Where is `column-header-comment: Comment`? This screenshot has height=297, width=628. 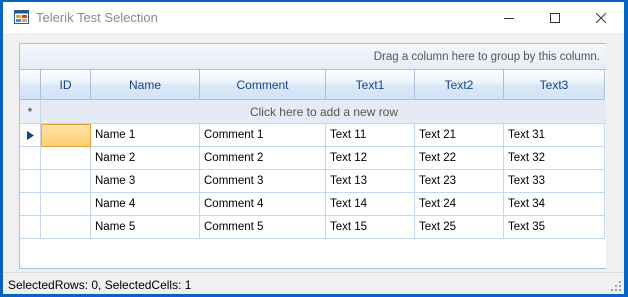
column-header-comment: Comment is located at coordinates (263, 85).